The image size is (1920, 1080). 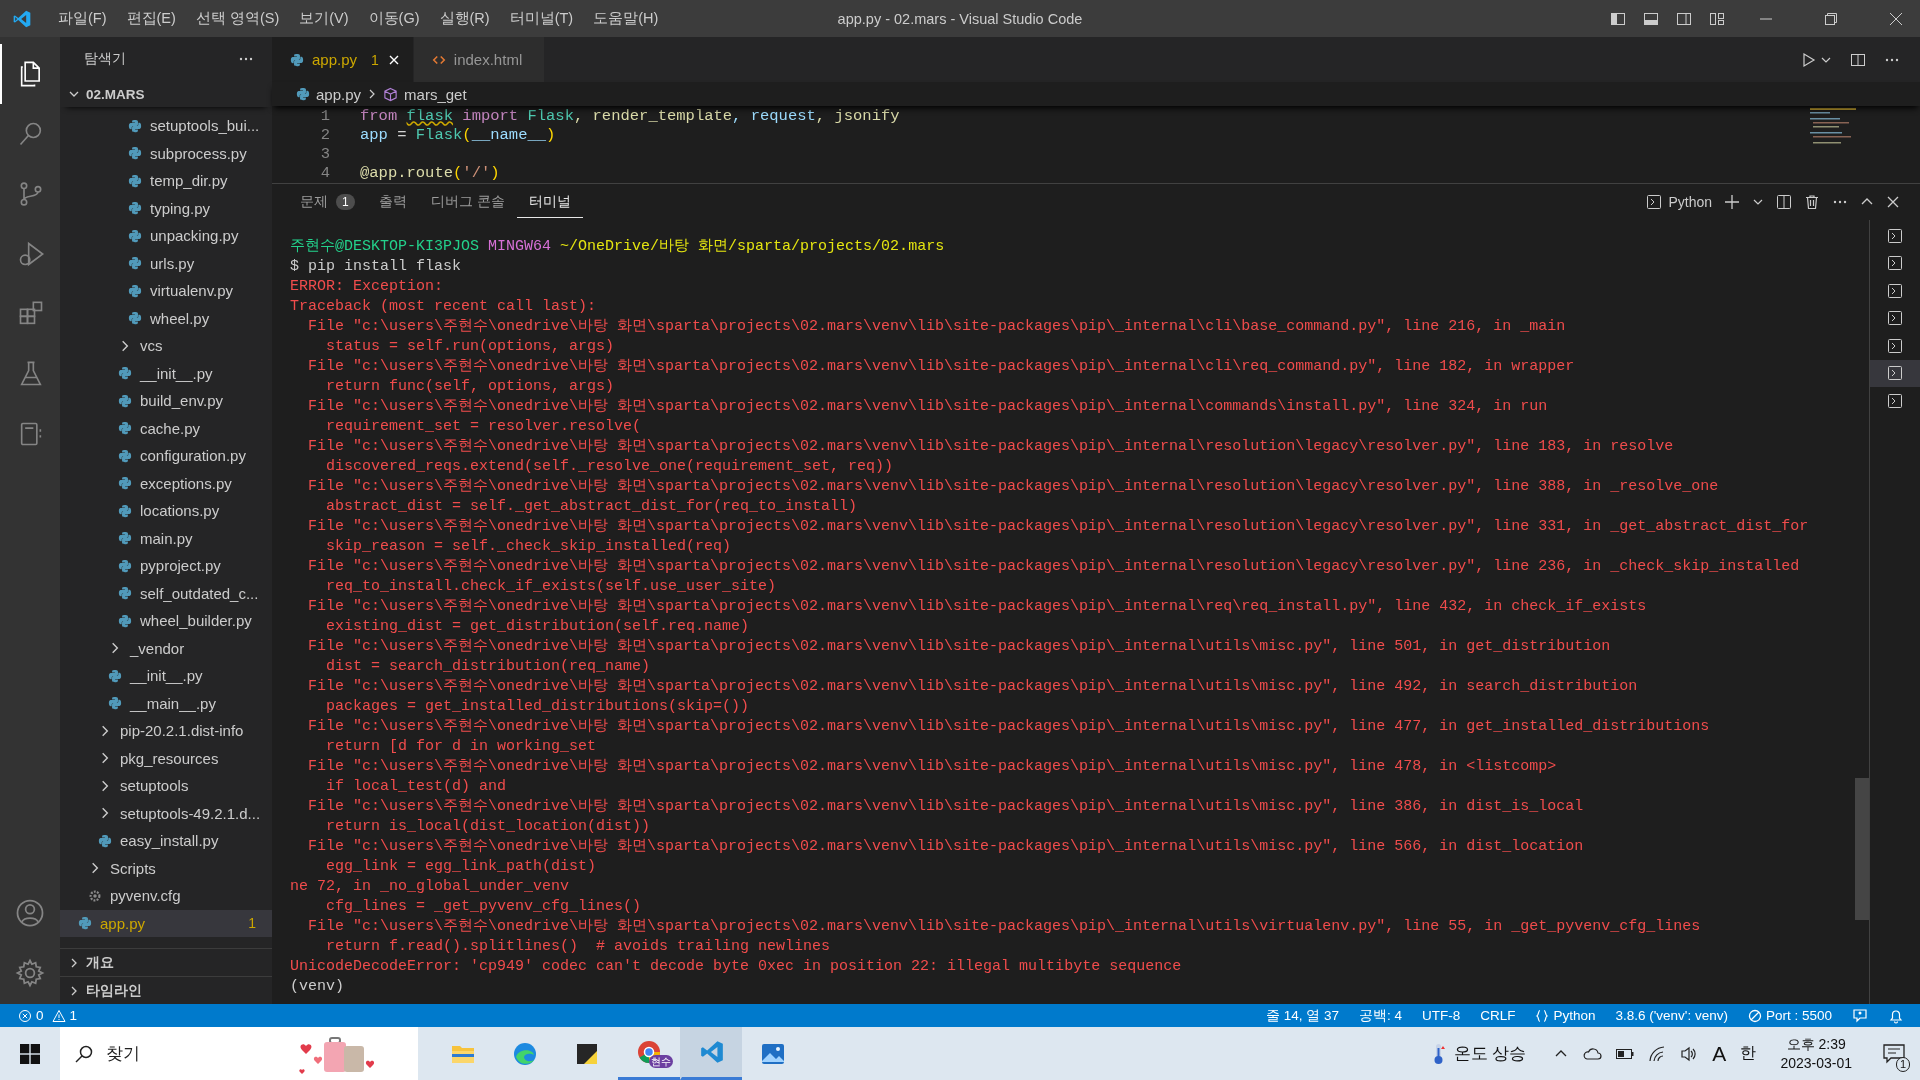 What do you see at coordinates (166, 621) in the screenshot?
I see `tree-item: wheel_builder.py` at bounding box center [166, 621].